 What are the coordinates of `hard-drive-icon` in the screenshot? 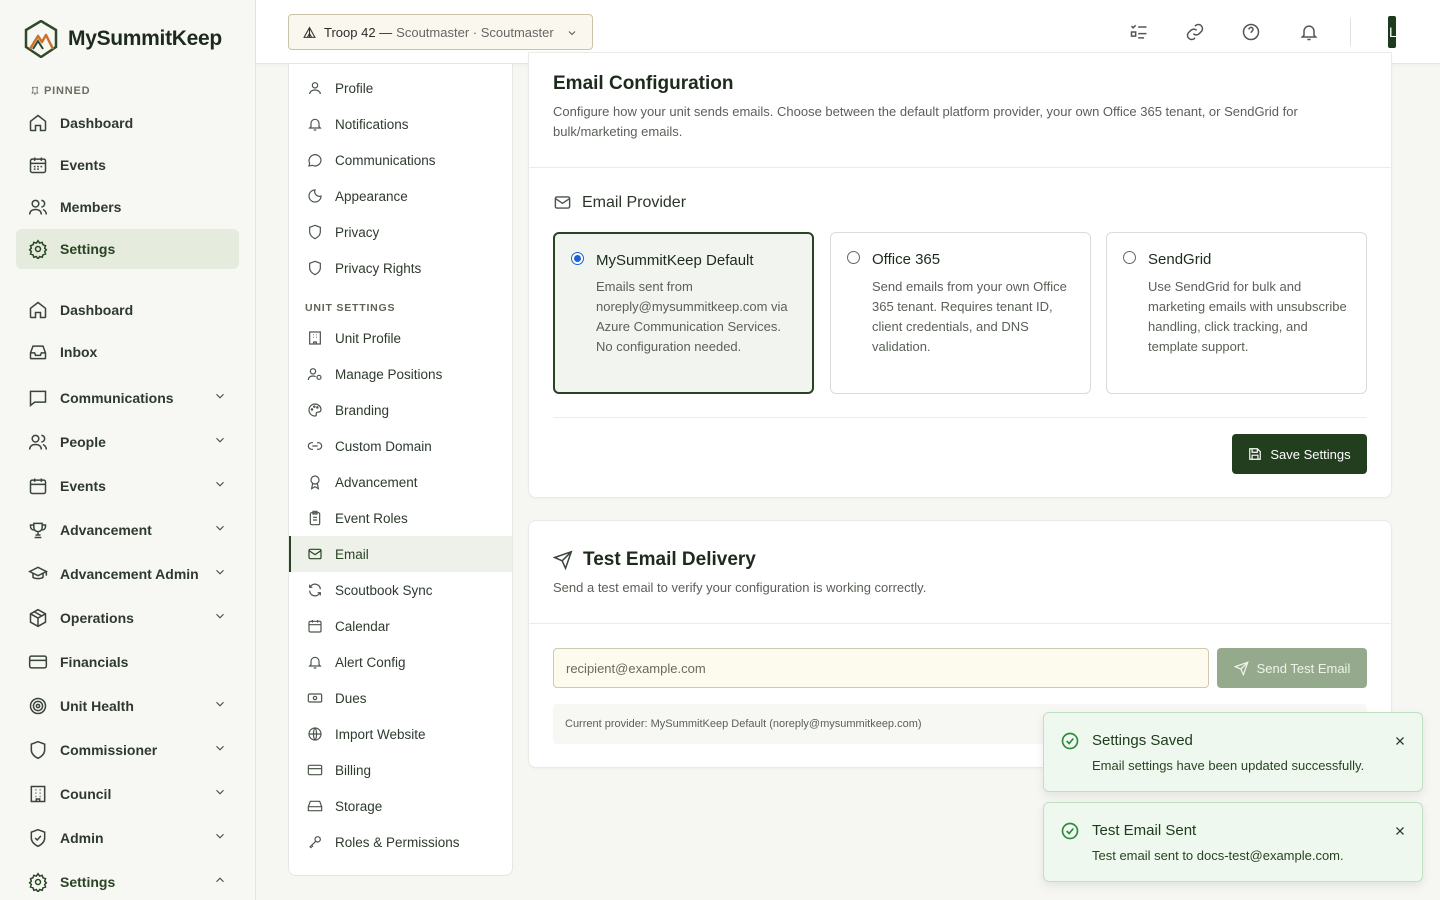 It's located at (315, 806).